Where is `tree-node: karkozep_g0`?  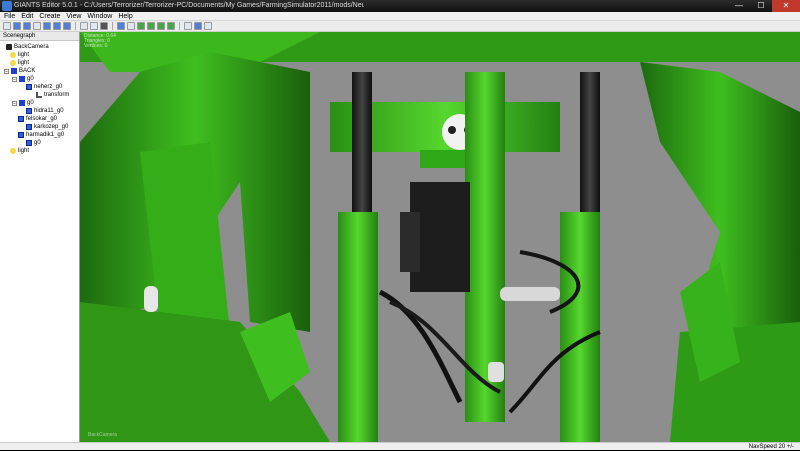
tree-node: karkozep_g0 is located at coordinates (47, 127).